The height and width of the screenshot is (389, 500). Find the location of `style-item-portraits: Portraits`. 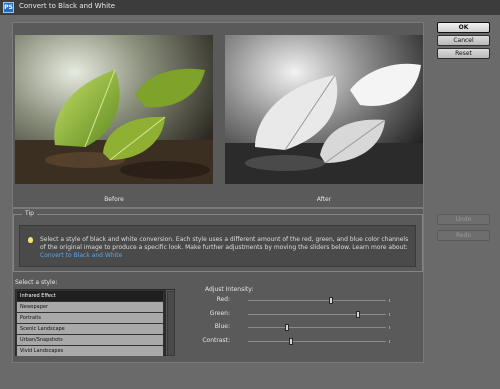

style-item-portraits: Portraits is located at coordinates (90, 318).